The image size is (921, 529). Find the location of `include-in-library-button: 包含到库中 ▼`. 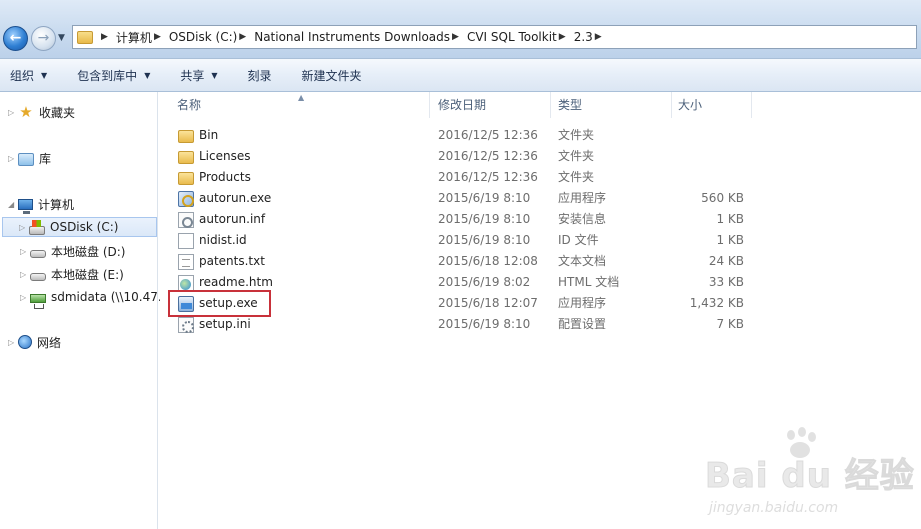

include-in-library-button: 包含到库中 ▼ is located at coordinates (113, 75).